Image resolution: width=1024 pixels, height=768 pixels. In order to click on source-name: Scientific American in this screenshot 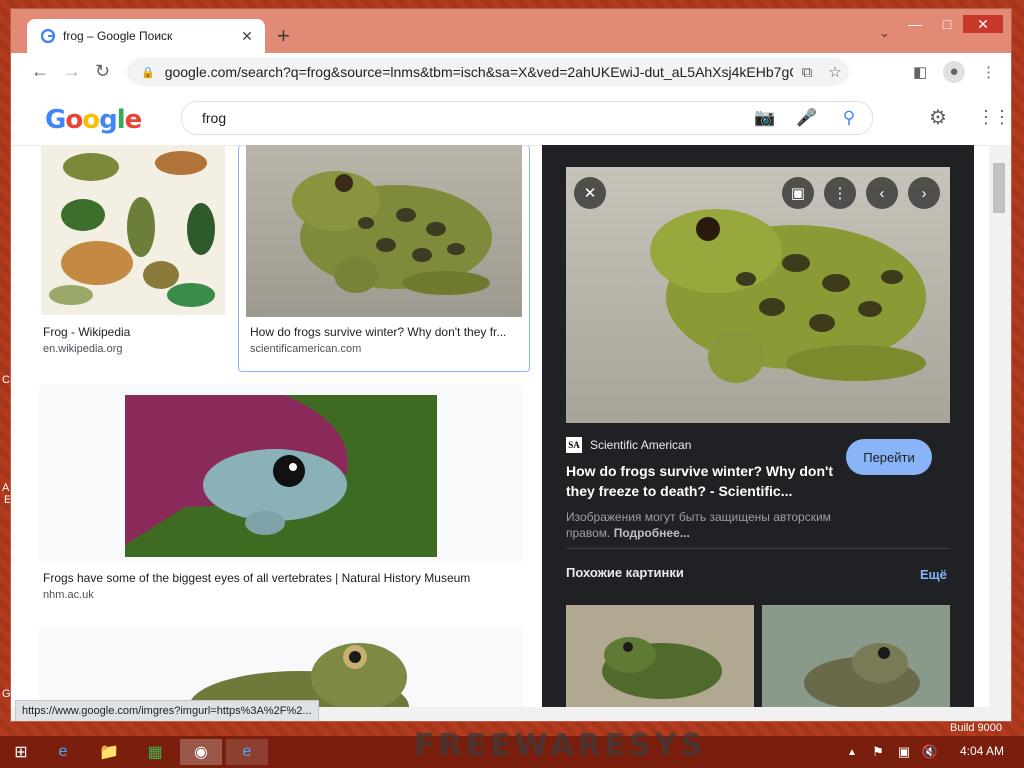, I will do `click(640, 445)`.